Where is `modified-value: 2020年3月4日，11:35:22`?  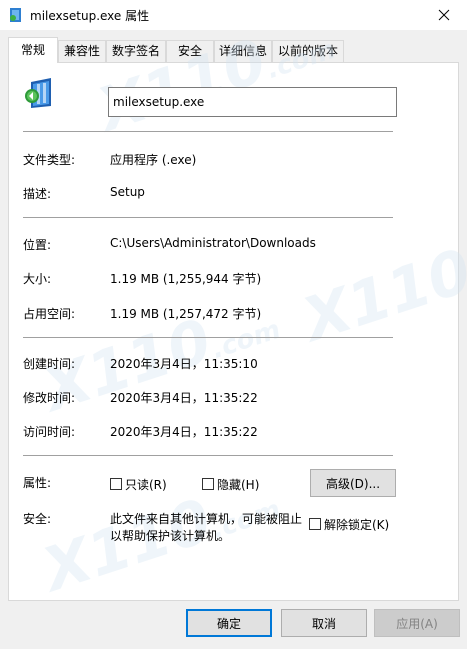 modified-value: 2020年3月4日，11:35:22 is located at coordinates (184, 398).